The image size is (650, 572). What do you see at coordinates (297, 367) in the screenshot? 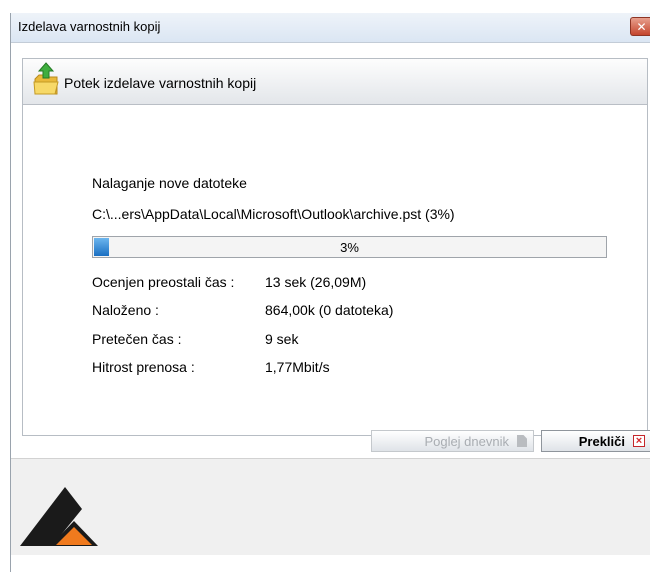
I see `transfer-speed-value: 1,77Mbit/s` at bounding box center [297, 367].